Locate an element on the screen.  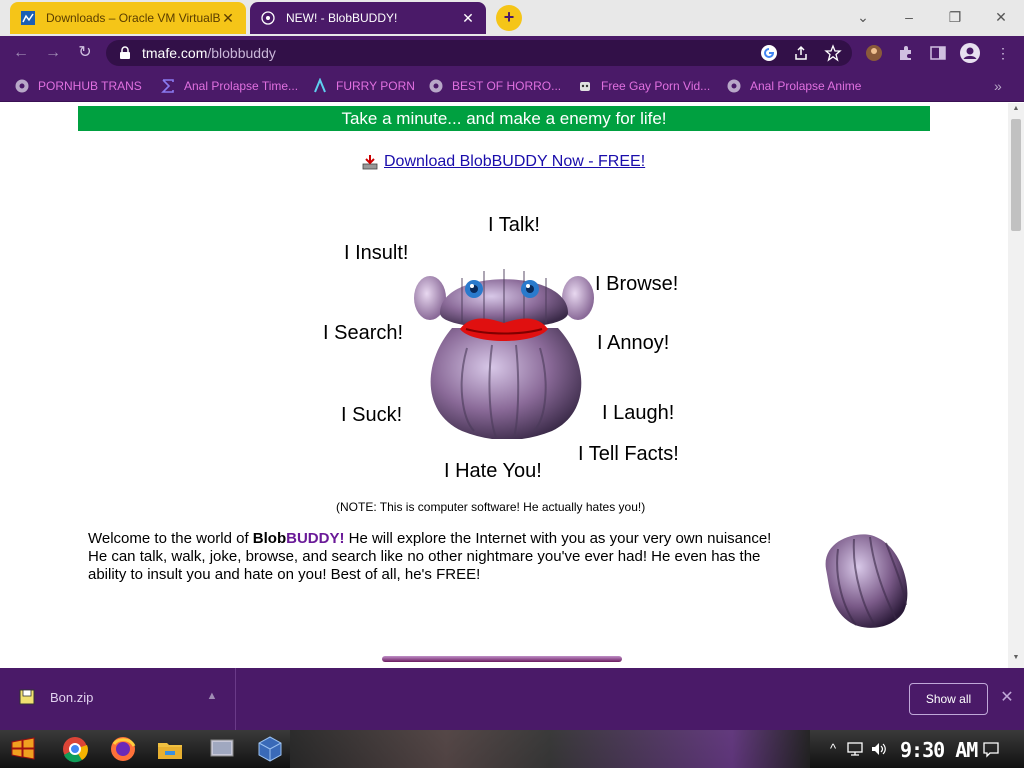
restore-button: ❐ is located at coordinates (955, 17).